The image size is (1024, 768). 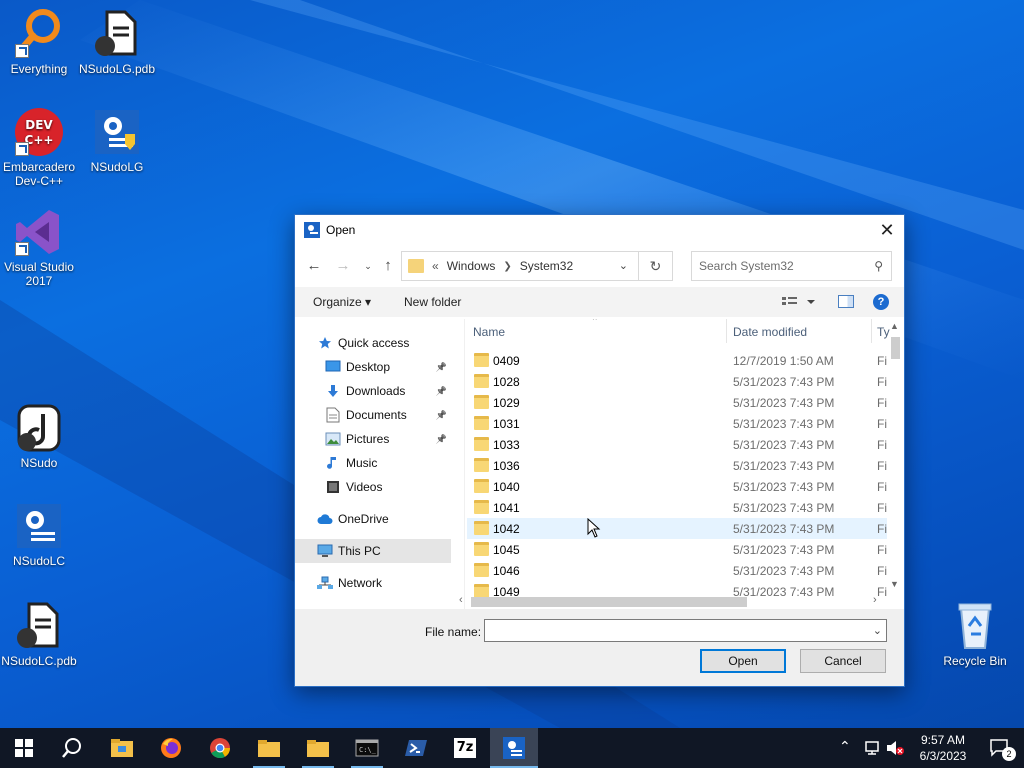 What do you see at coordinates (171, 748) in the screenshot?
I see `taskbar-app-firefox` at bounding box center [171, 748].